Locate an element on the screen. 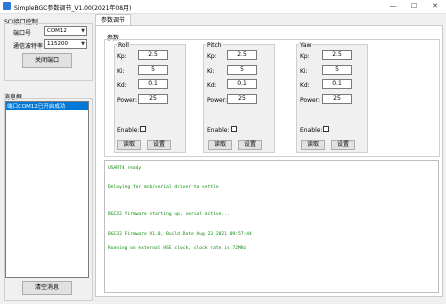 The width and height of the screenshot is (446, 304). message-list: 端口COM12已开启成功 is located at coordinates (47, 189).